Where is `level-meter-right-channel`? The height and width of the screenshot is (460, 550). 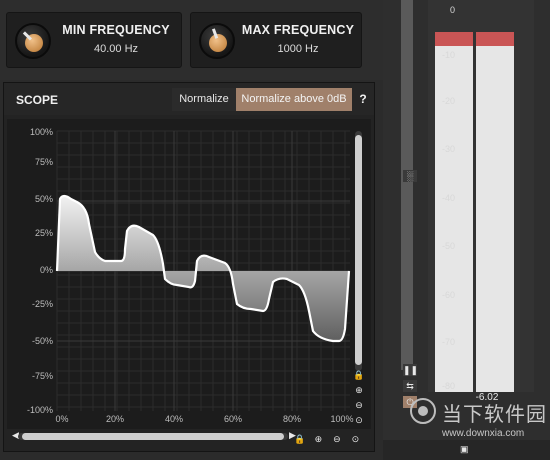 level-meter-right-channel is located at coordinates (495, 212).